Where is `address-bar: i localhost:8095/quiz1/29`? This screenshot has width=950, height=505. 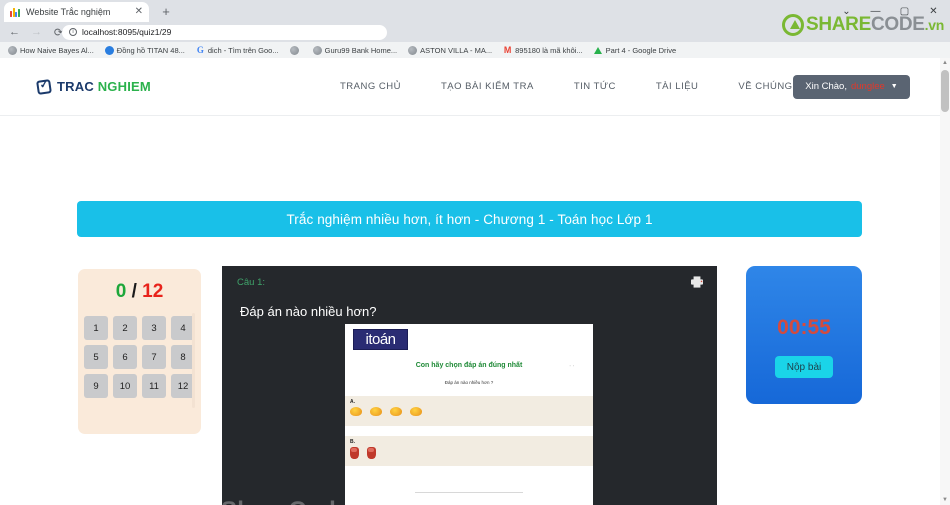 address-bar: i localhost:8095/quiz1/29 is located at coordinates (224, 32).